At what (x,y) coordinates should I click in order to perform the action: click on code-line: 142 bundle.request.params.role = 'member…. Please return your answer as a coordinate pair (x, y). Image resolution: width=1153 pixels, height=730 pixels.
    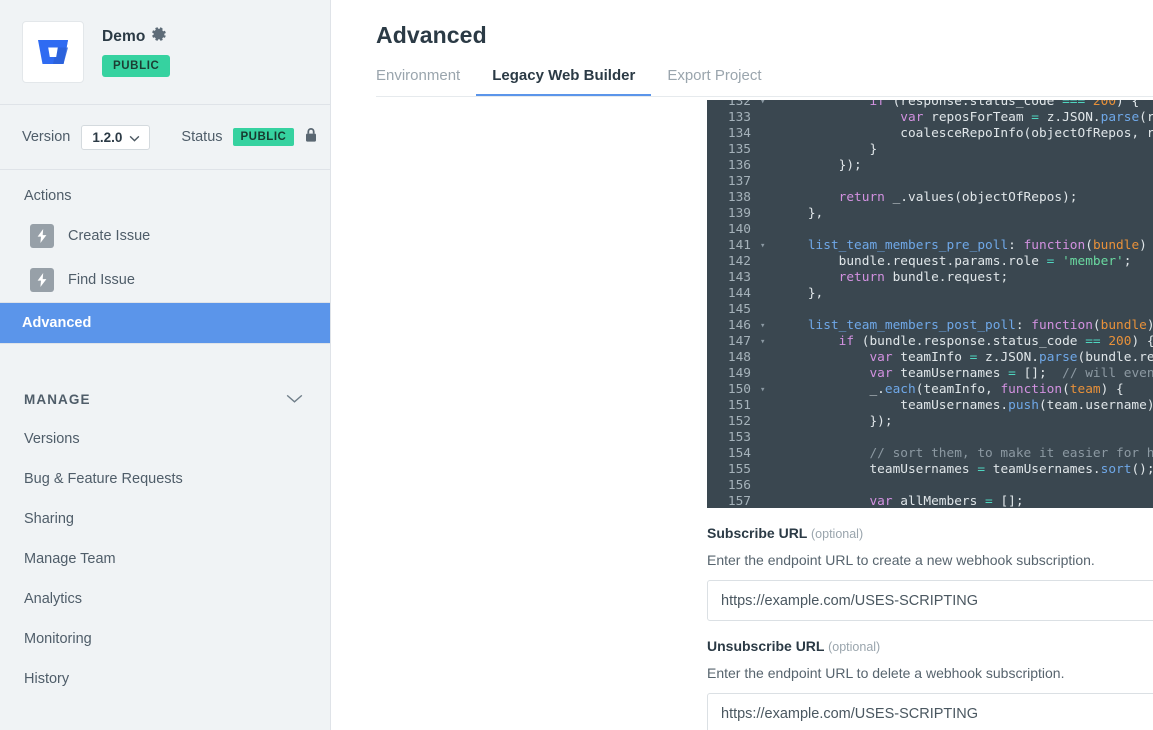
    Looking at the image, I should click on (930, 262).